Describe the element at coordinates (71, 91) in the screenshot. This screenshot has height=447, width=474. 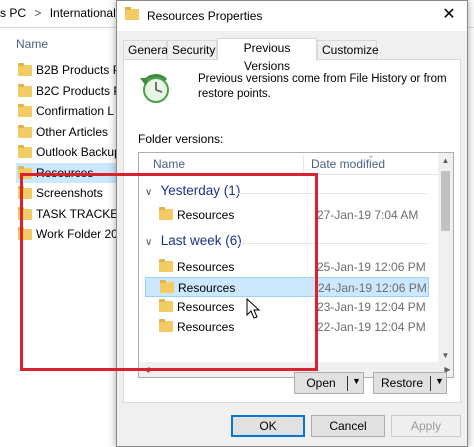
I see `explorer-item: B2C Products P` at that location.